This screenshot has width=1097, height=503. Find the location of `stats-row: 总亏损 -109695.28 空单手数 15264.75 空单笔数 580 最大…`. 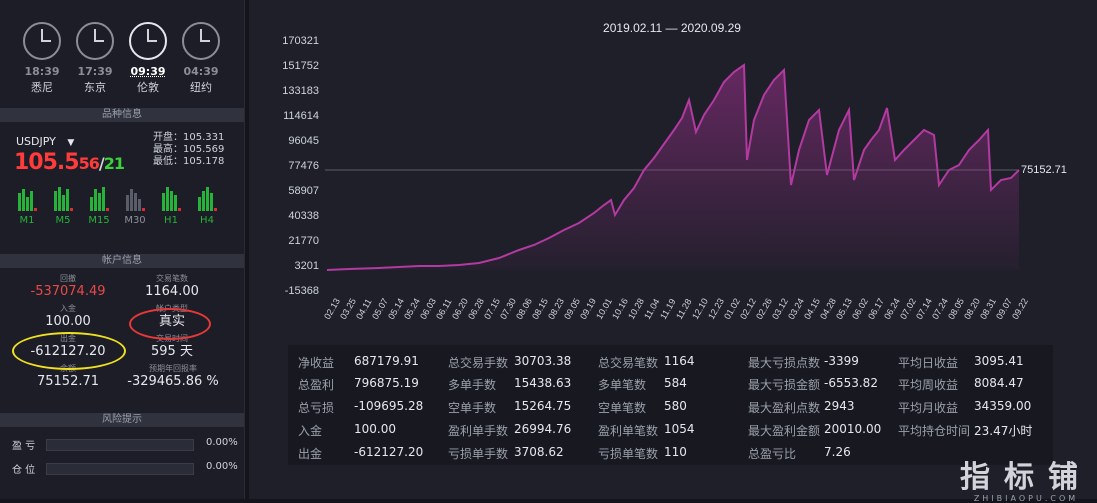

stats-row: 总亏损 -109695.28 空单手数 15264.75 空单笔数 580 最大… is located at coordinates (670, 407).